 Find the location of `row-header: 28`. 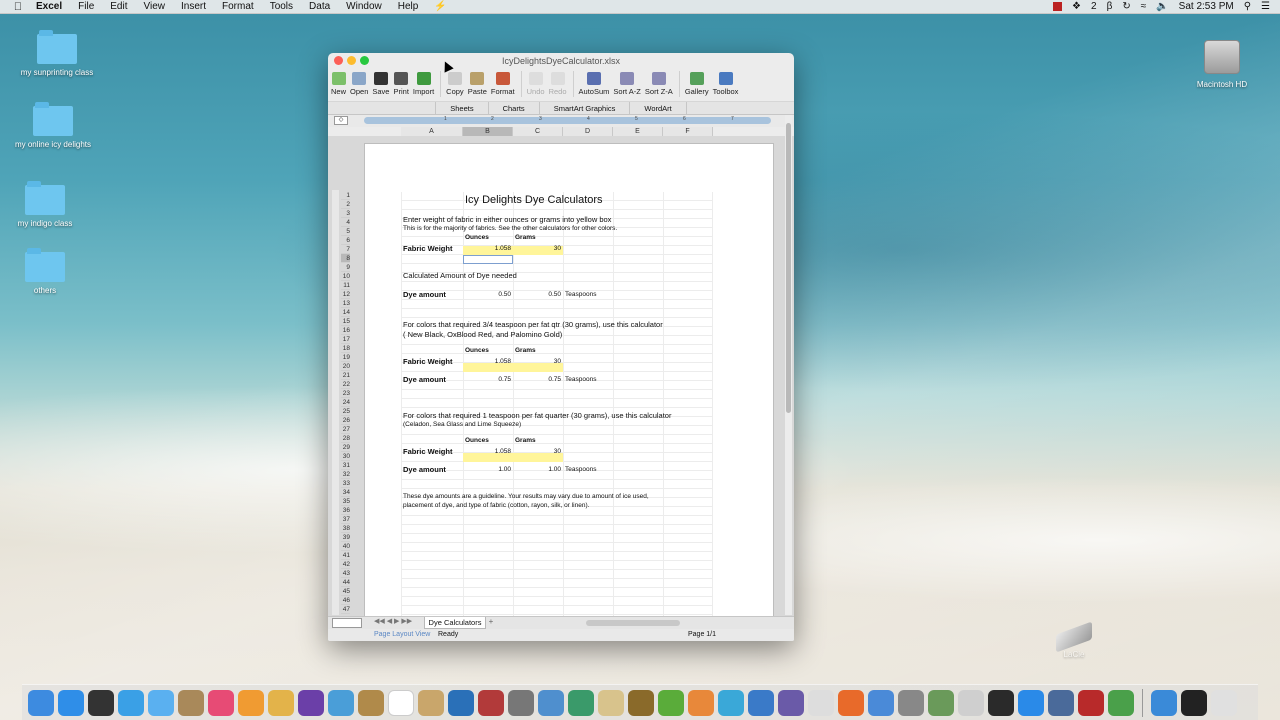

row-header: 28 is located at coordinates (345, 438).